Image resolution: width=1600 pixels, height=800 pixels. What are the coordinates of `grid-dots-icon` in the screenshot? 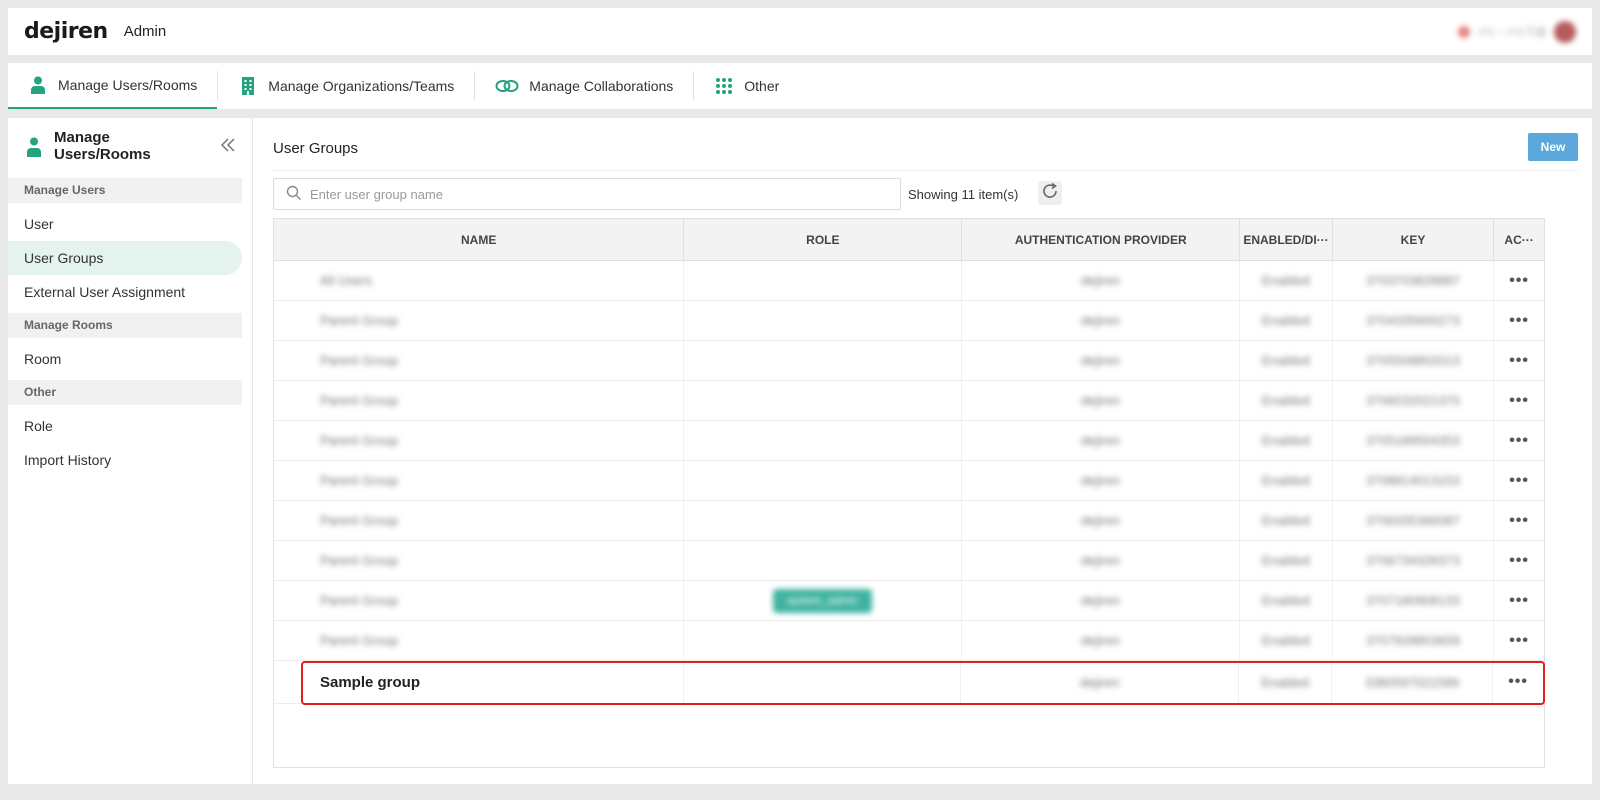 It's located at (724, 86).